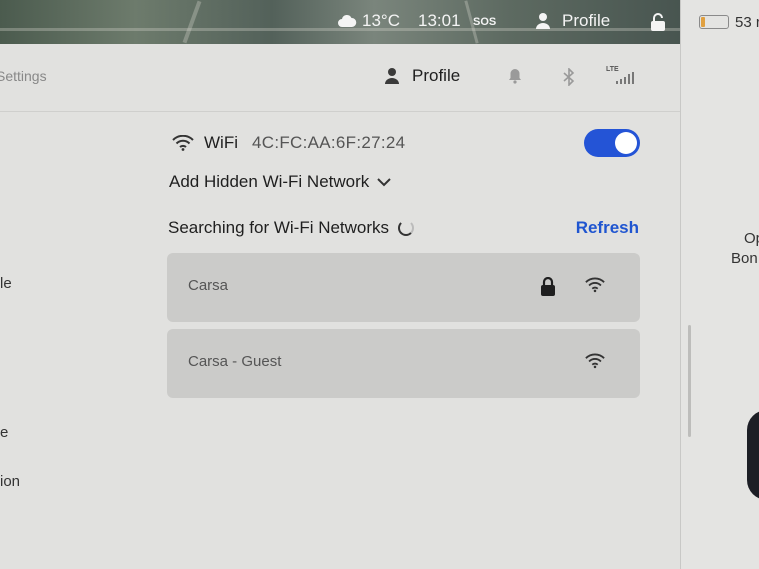 The width and height of the screenshot is (759, 569). I want to click on lock-icon, so click(548, 286).